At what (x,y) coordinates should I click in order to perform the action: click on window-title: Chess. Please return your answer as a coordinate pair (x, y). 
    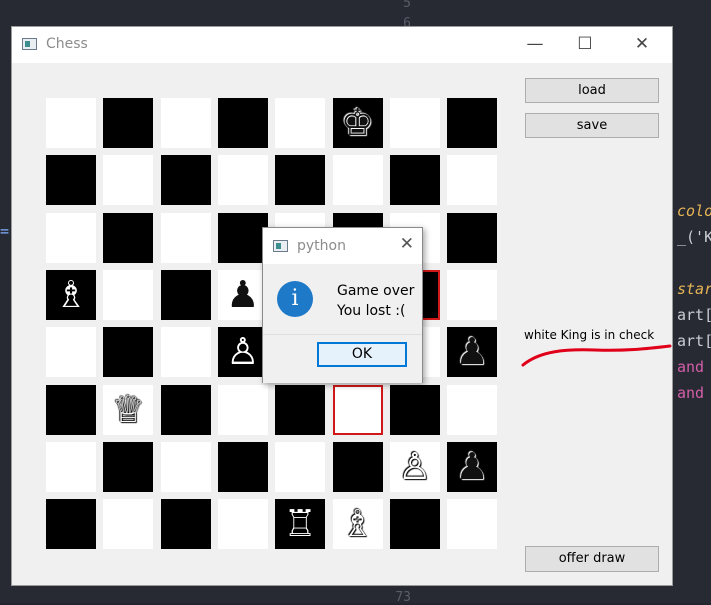
    Looking at the image, I should click on (67, 44).